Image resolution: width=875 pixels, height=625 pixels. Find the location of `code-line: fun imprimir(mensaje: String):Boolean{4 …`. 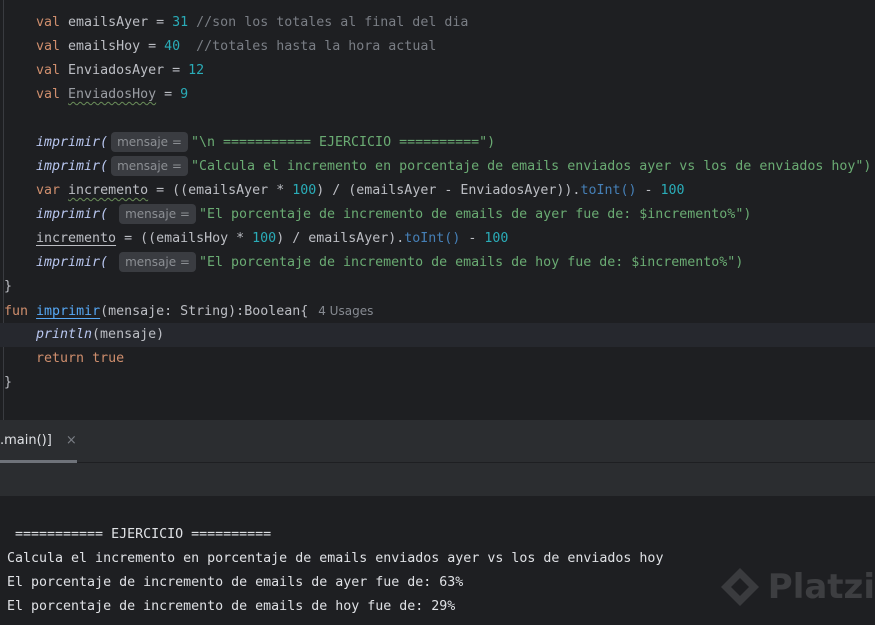

code-line: fun imprimir(mensaje: String):Boolean{4 … is located at coordinates (189, 311).